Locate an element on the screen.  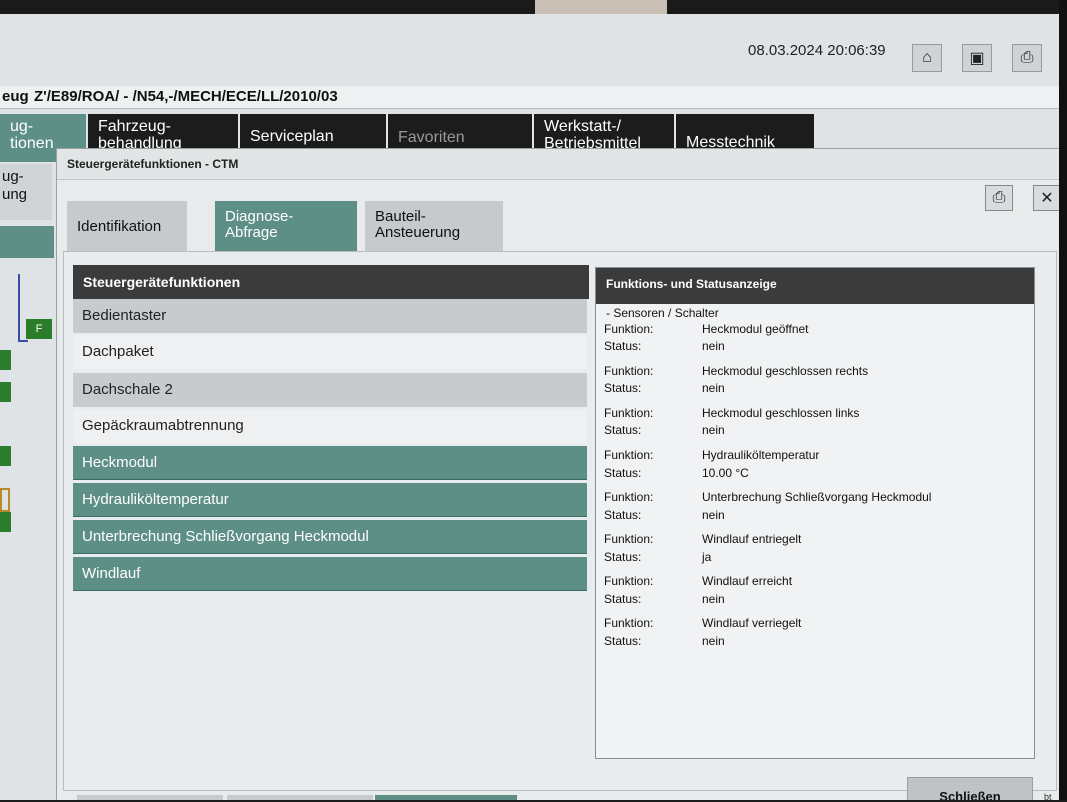
dialog-title: Steuergerätefunktionen - CTM is located at coordinates (153, 164).